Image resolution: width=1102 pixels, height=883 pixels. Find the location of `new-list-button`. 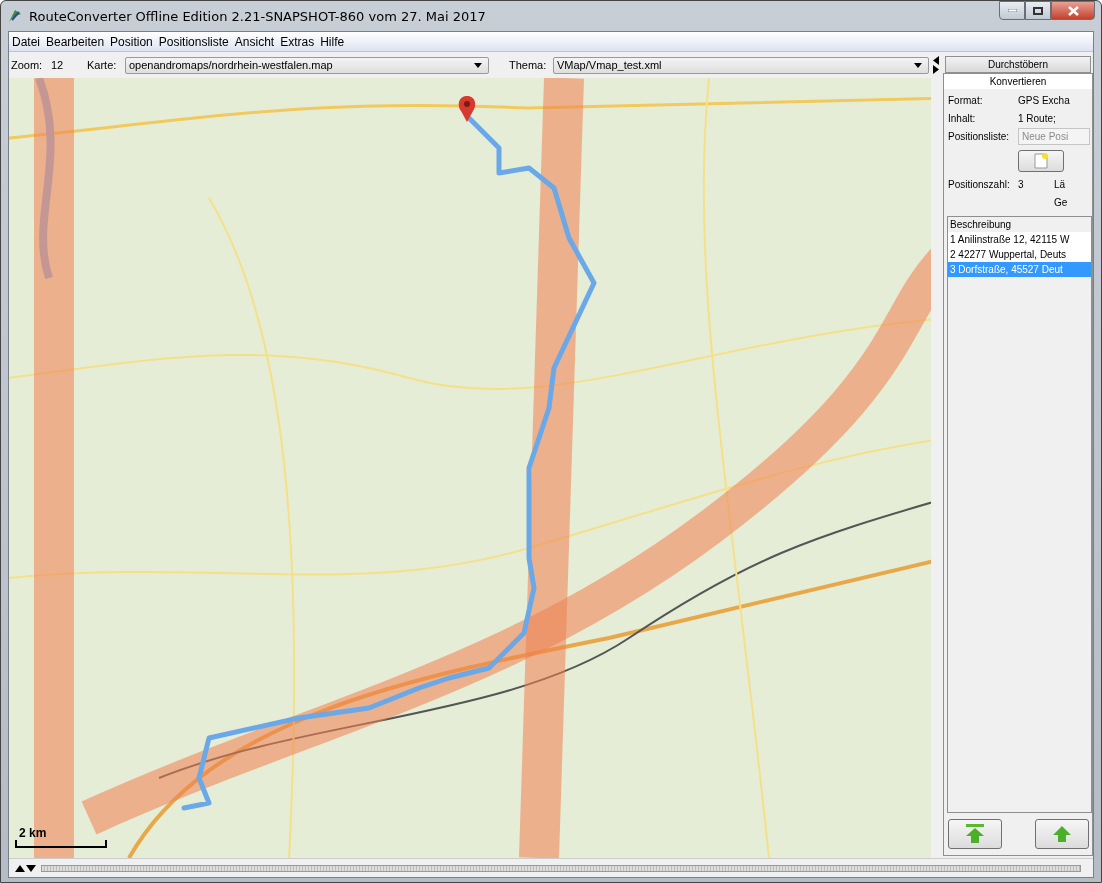

new-list-button is located at coordinates (1041, 161).